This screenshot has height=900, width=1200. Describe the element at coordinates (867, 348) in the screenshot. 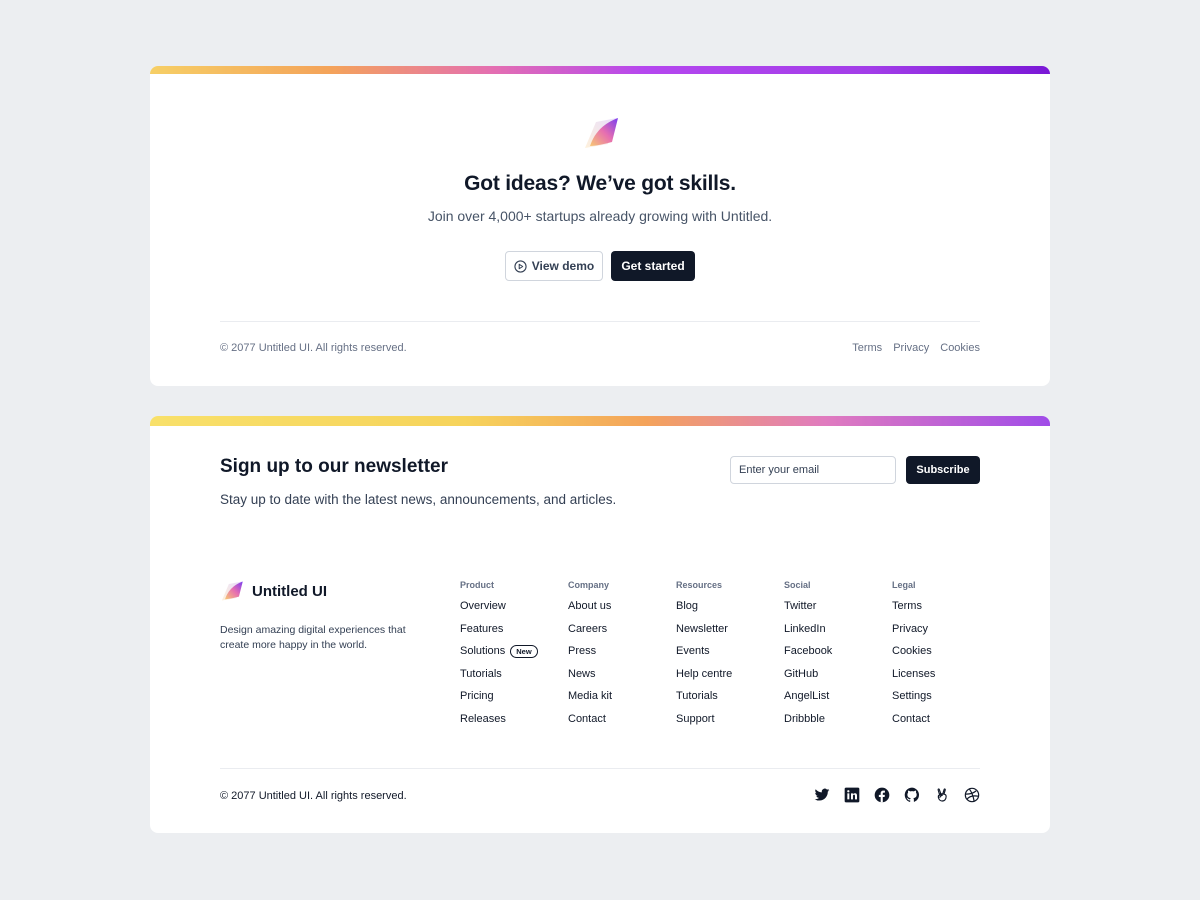

I see `terms-link: Terms` at that location.